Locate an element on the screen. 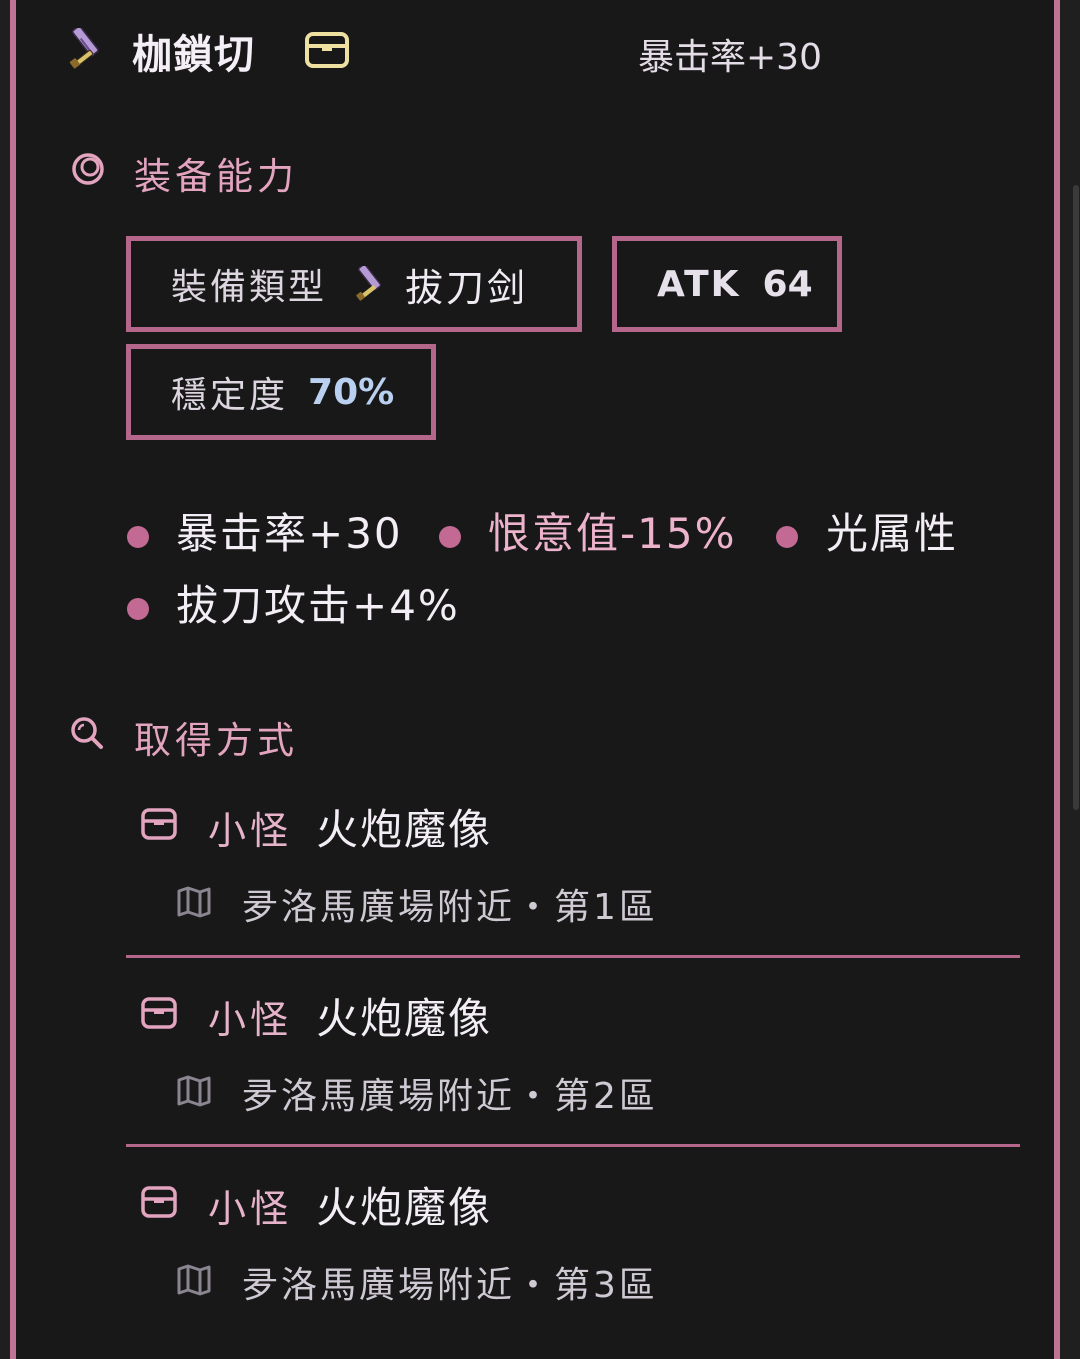 This screenshot has width=1080, height=1359. attribute-item: 暴击率+30 is located at coordinates (289, 533).